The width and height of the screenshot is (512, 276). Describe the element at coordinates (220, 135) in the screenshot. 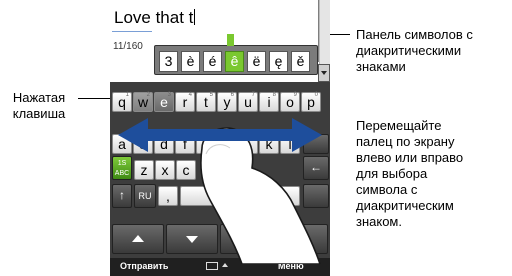

I see `swipe-arrow-icon` at that location.